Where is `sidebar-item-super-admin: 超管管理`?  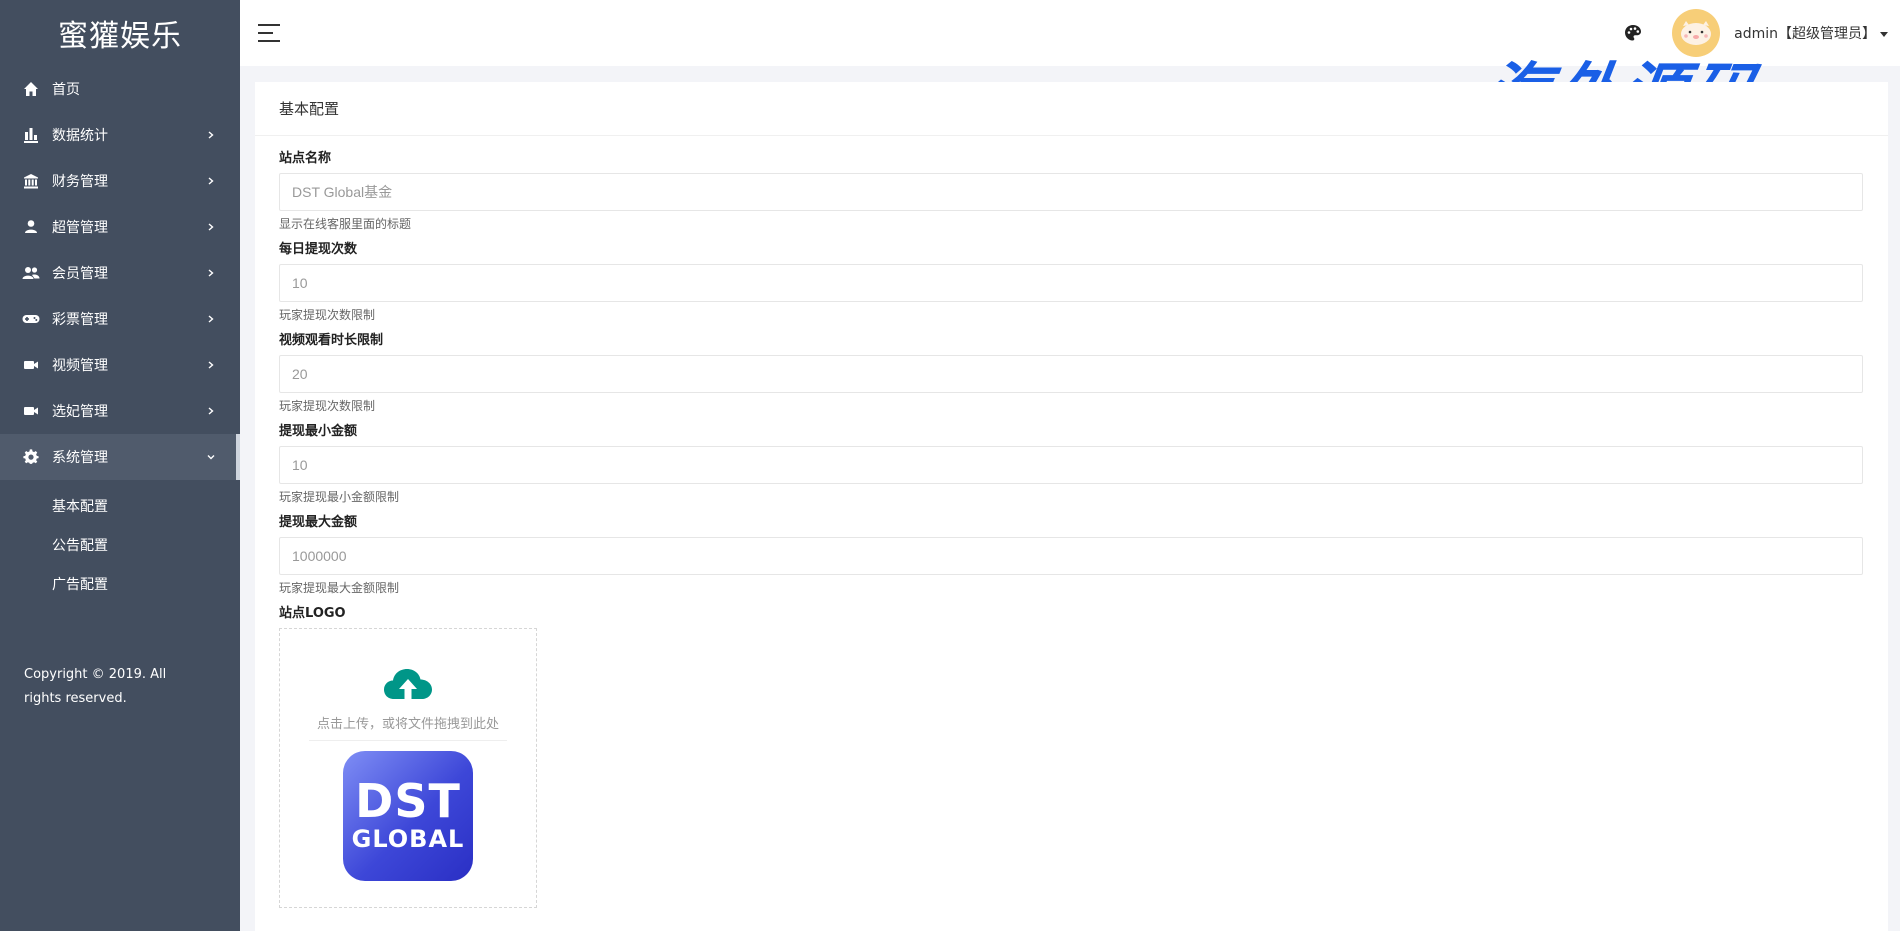 sidebar-item-super-admin: 超管管理 is located at coordinates (120, 227).